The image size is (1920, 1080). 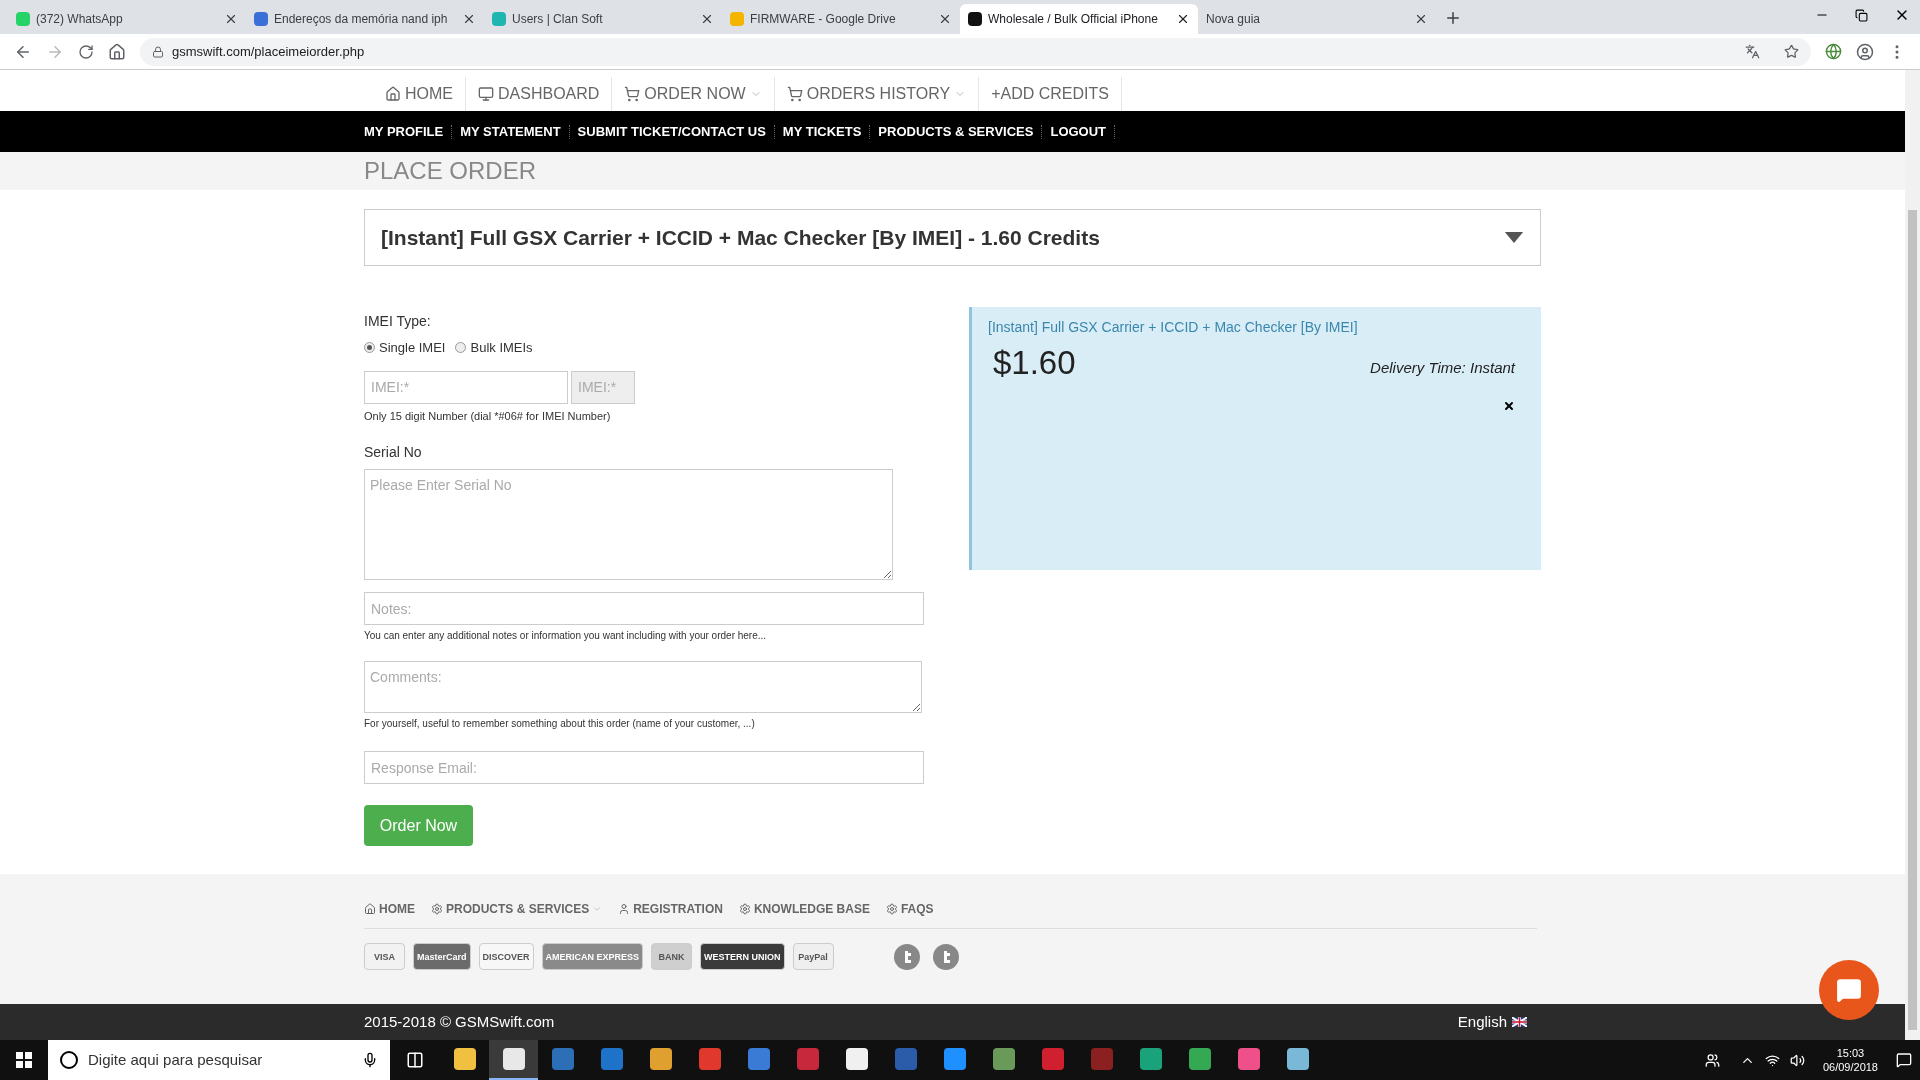 I want to click on url-text: gsmswift.com/placeimeiorder.php, so click(x=268, y=51).